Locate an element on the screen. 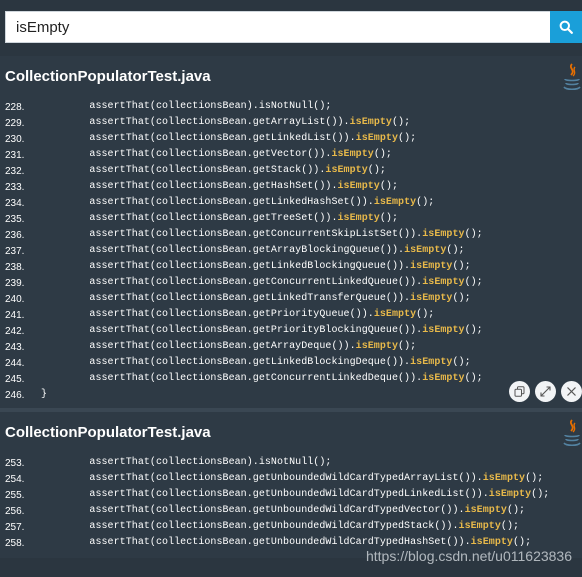  line-number: 237. is located at coordinates (15, 251).